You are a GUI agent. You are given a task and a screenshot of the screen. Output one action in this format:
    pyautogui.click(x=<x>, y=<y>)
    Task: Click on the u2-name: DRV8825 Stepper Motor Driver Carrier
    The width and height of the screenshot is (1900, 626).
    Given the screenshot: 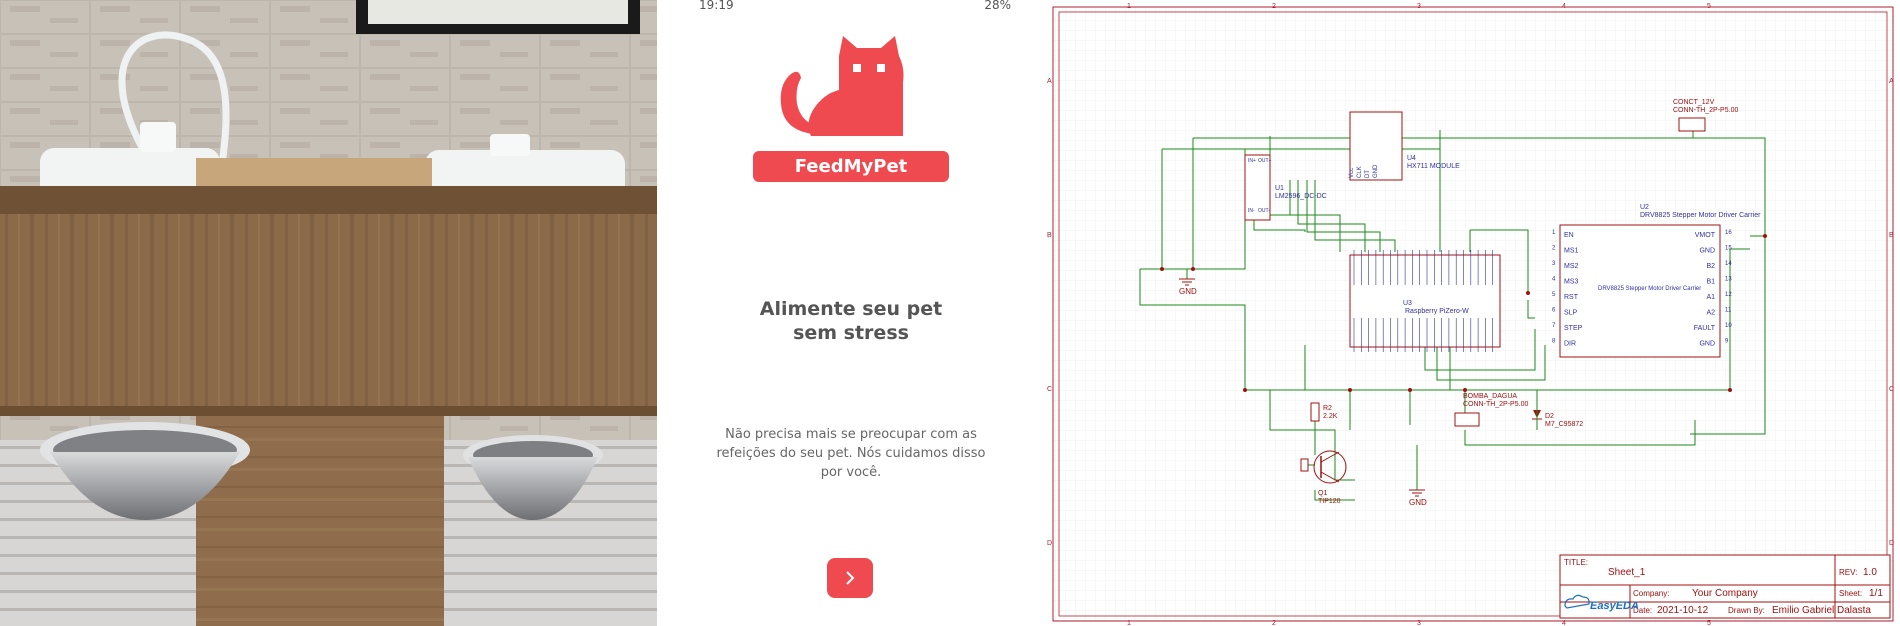 What is the action you would take?
    pyautogui.click(x=1700, y=215)
    